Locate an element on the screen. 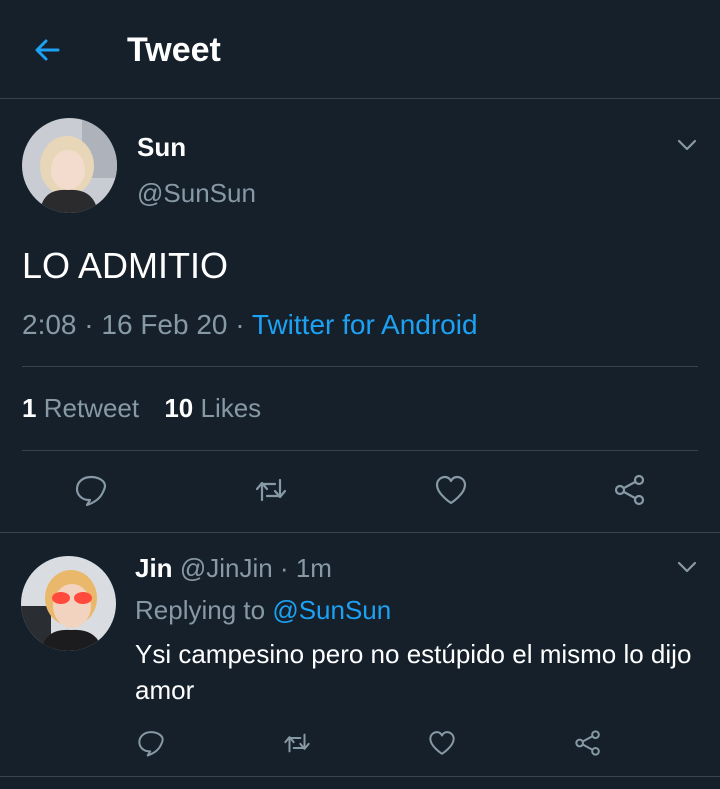 Image resolution: width=720 pixels, height=789 pixels. tweet-date: 16 Feb 20 is located at coordinates (164, 324).